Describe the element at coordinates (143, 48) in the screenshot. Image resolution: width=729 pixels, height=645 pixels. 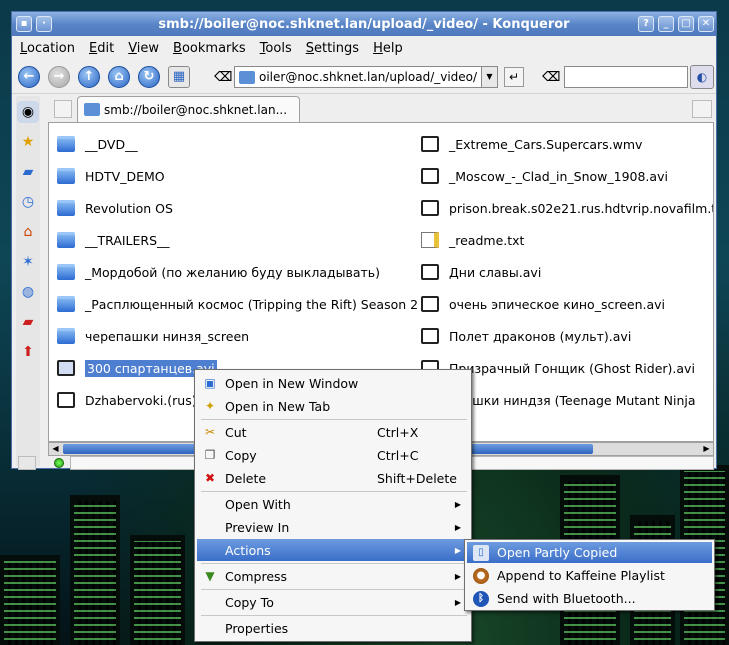
I see `menu-view: View` at that location.